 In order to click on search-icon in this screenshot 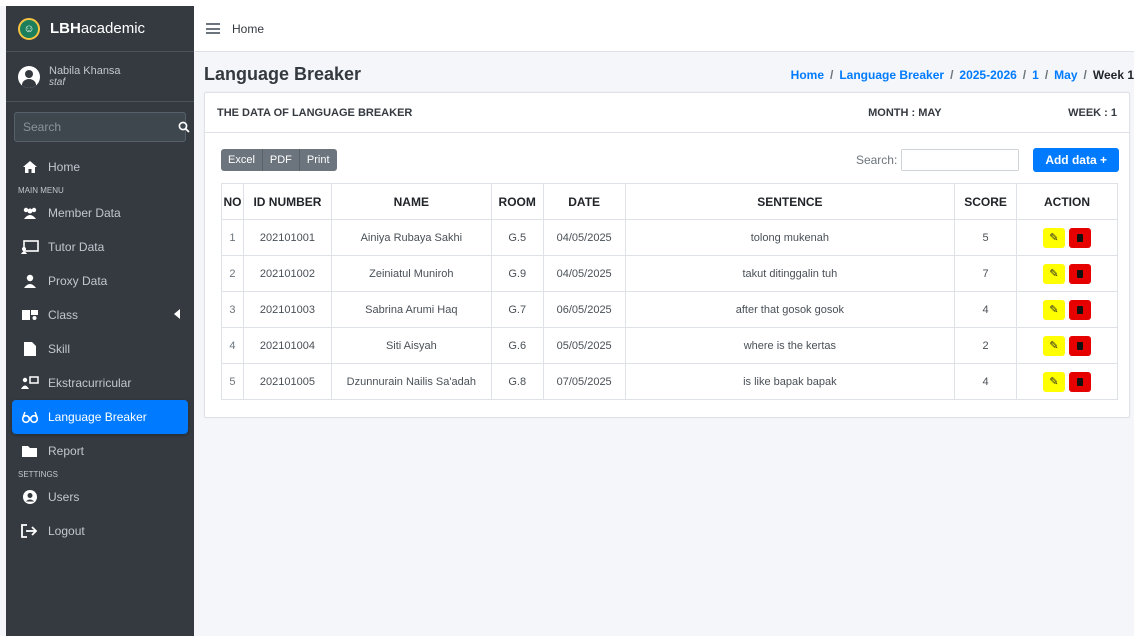, I will do `click(184, 127)`.